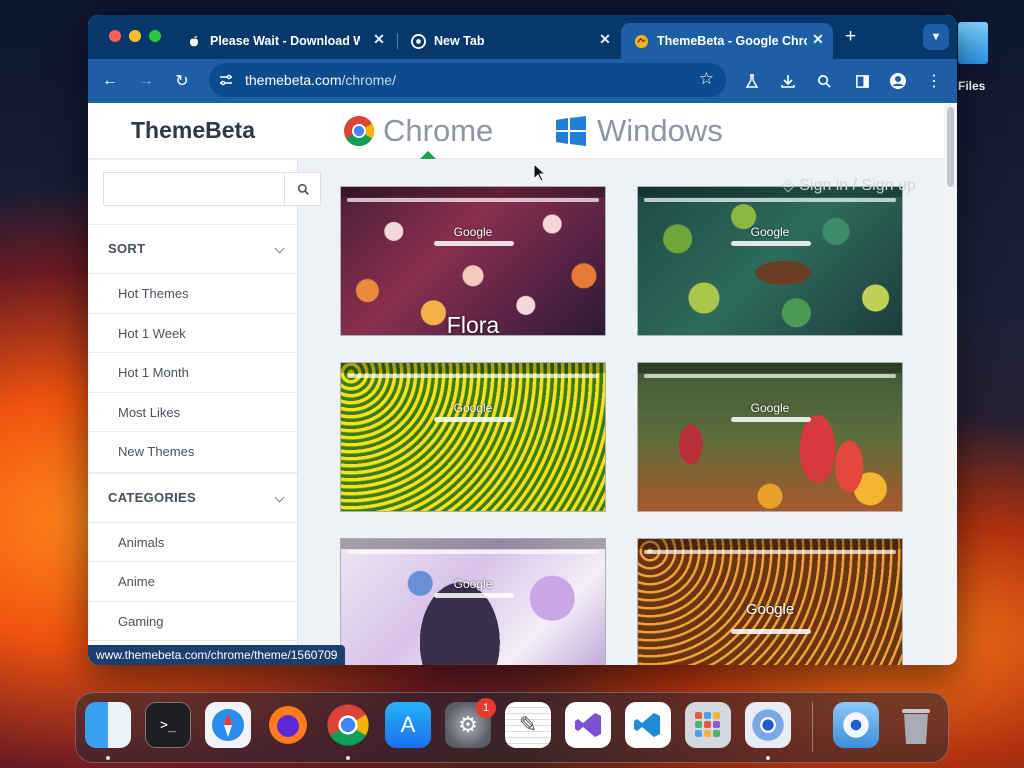 Image resolution: width=1024 pixels, height=768 pixels. I want to click on chrome-beta-icon, so click(768, 725).